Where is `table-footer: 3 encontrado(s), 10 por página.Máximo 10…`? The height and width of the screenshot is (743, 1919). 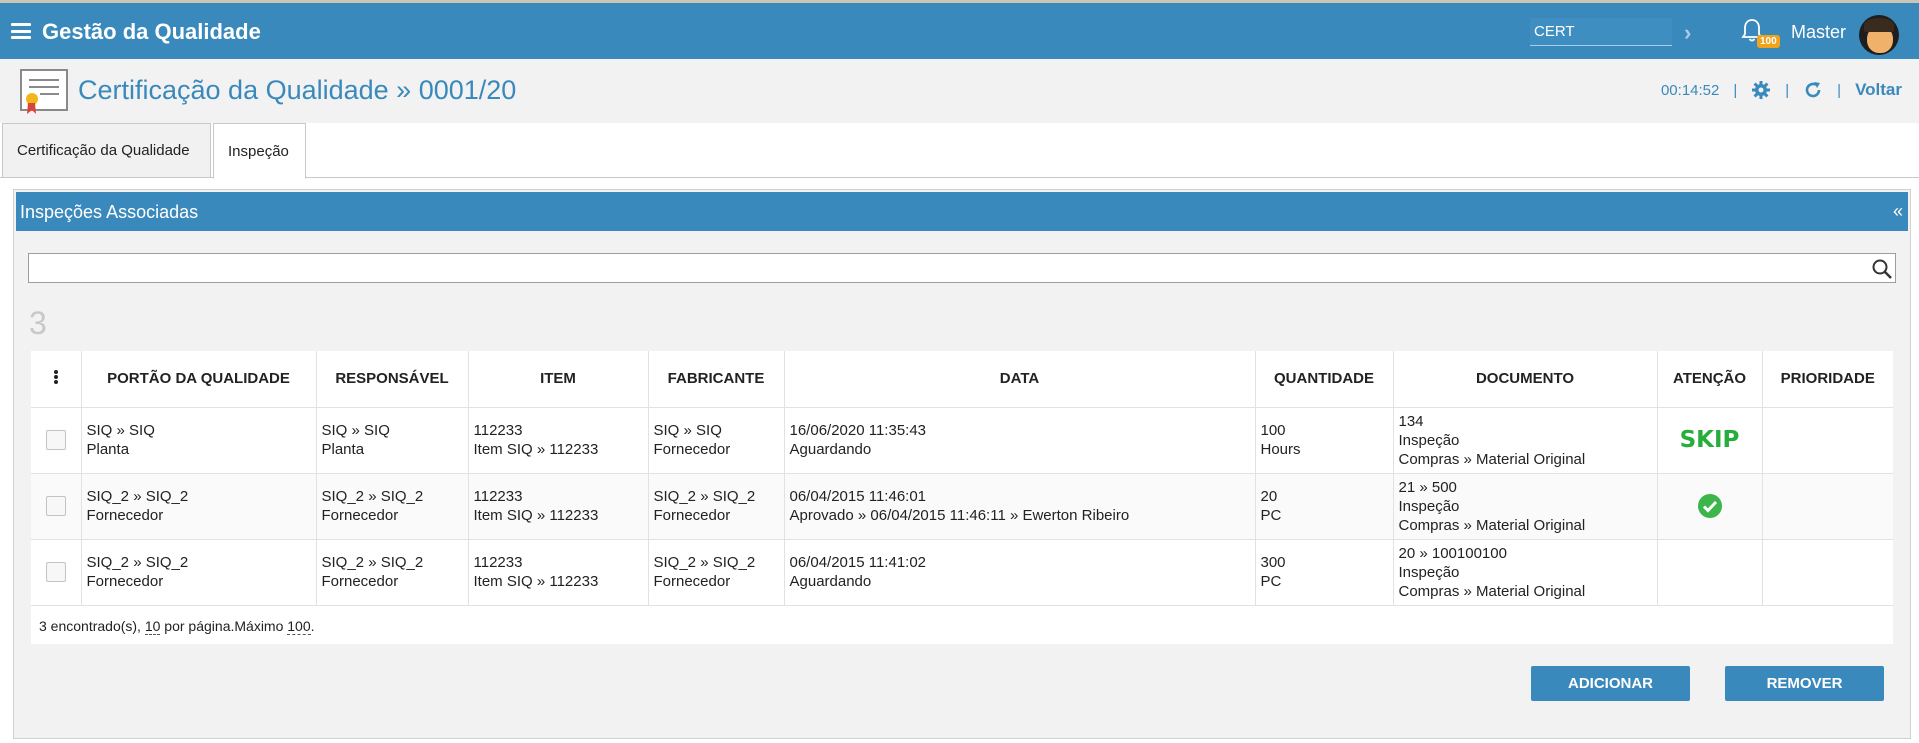 table-footer: 3 encontrado(s), 10 por página.Máximo 10… is located at coordinates (962, 624).